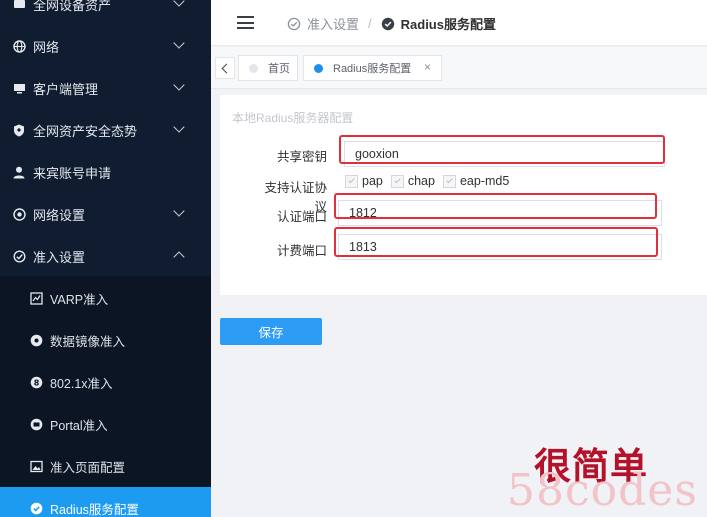 This screenshot has width=707, height=517. Describe the element at coordinates (496, 242) in the screenshot. I see `highlight-box-acct-port` at that location.